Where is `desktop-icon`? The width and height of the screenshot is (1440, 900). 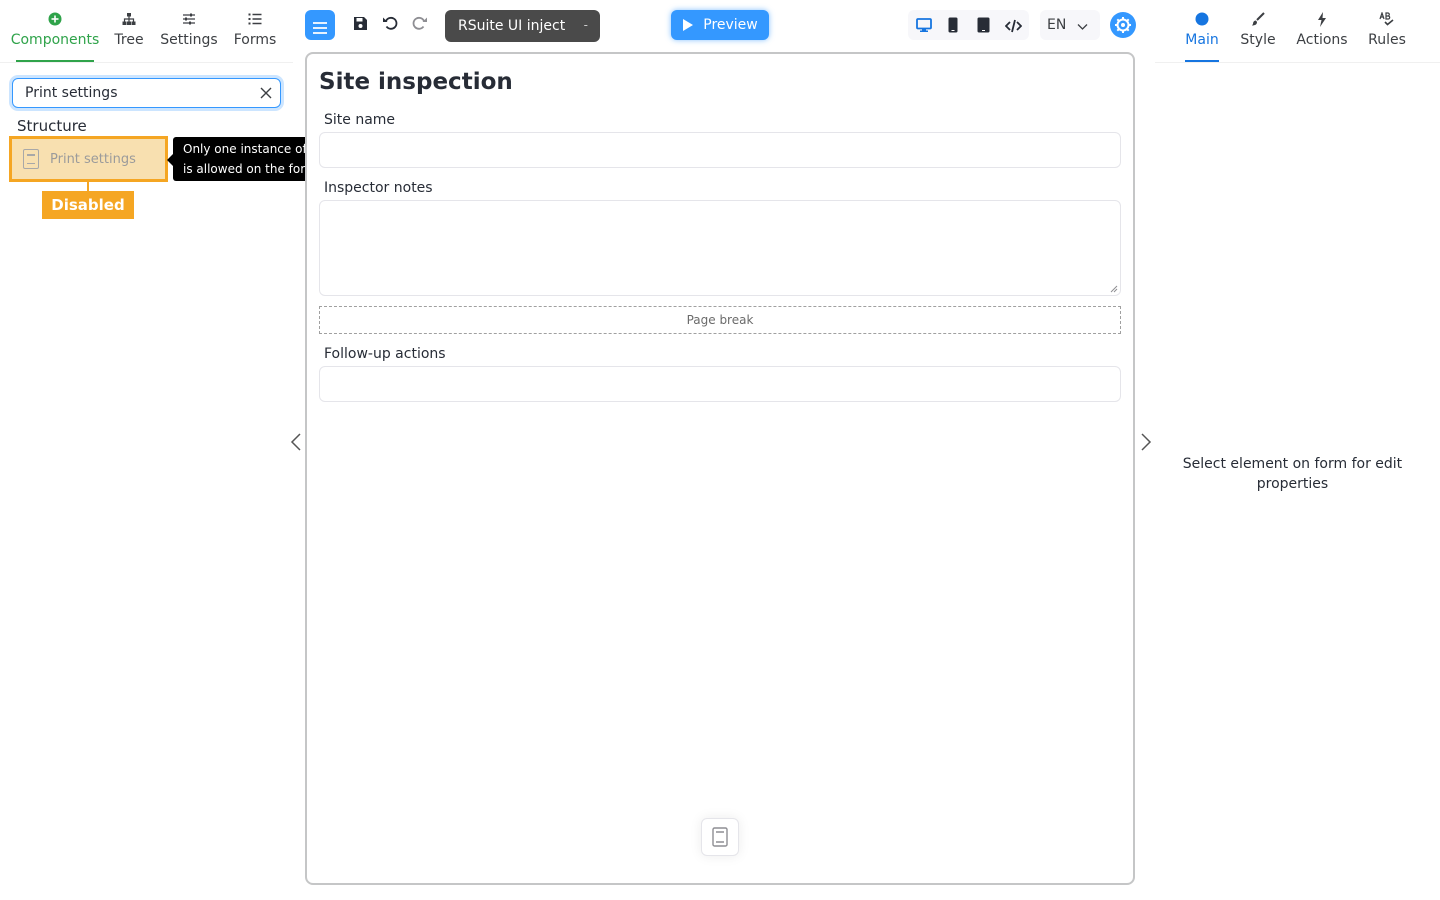 desktop-icon is located at coordinates (924, 27).